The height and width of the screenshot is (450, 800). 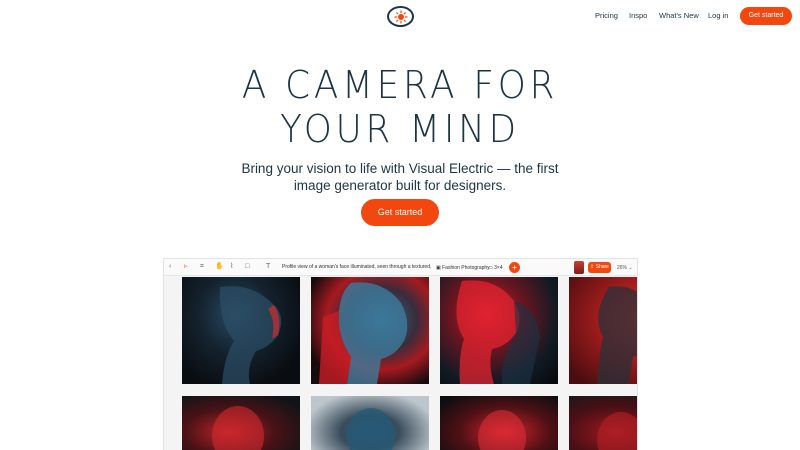 What do you see at coordinates (400, 85) in the screenshot?
I see `hero-title-line-1: A CAMERA FOR` at bounding box center [400, 85].